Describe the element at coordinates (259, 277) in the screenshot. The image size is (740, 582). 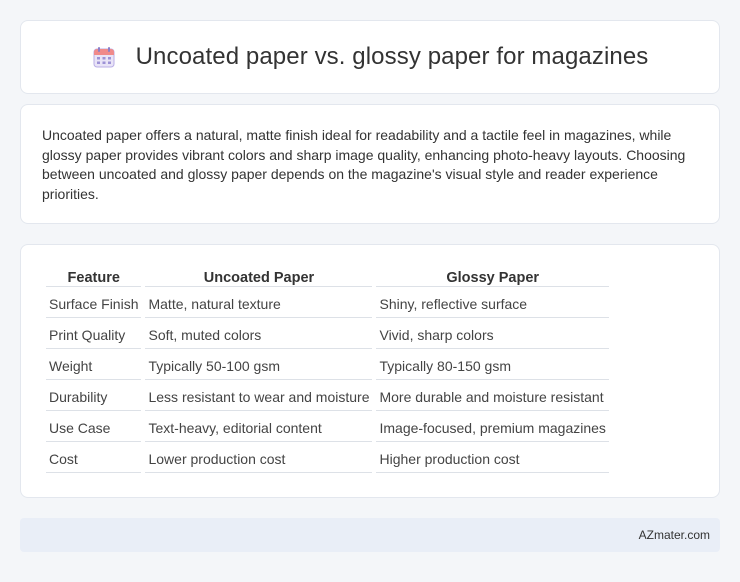
I see `header-uncoated: Uncoated Paper` at that location.